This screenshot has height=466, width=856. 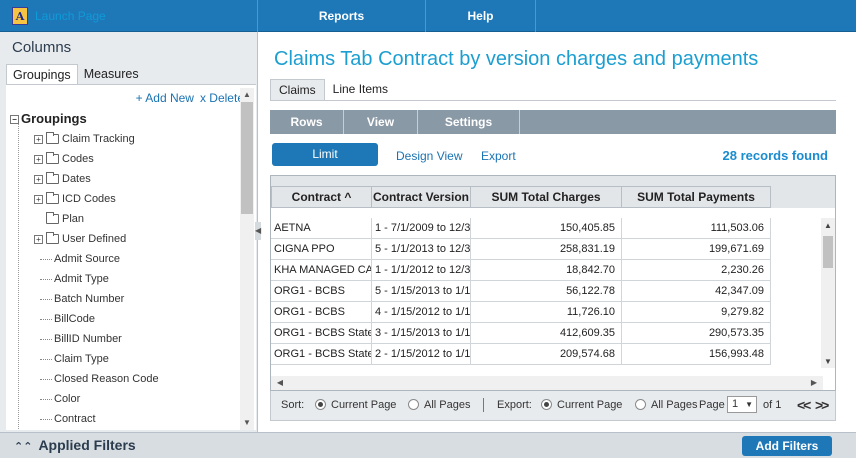 What do you see at coordinates (498, 156) in the screenshot?
I see `export-link: Export` at bounding box center [498, 156].